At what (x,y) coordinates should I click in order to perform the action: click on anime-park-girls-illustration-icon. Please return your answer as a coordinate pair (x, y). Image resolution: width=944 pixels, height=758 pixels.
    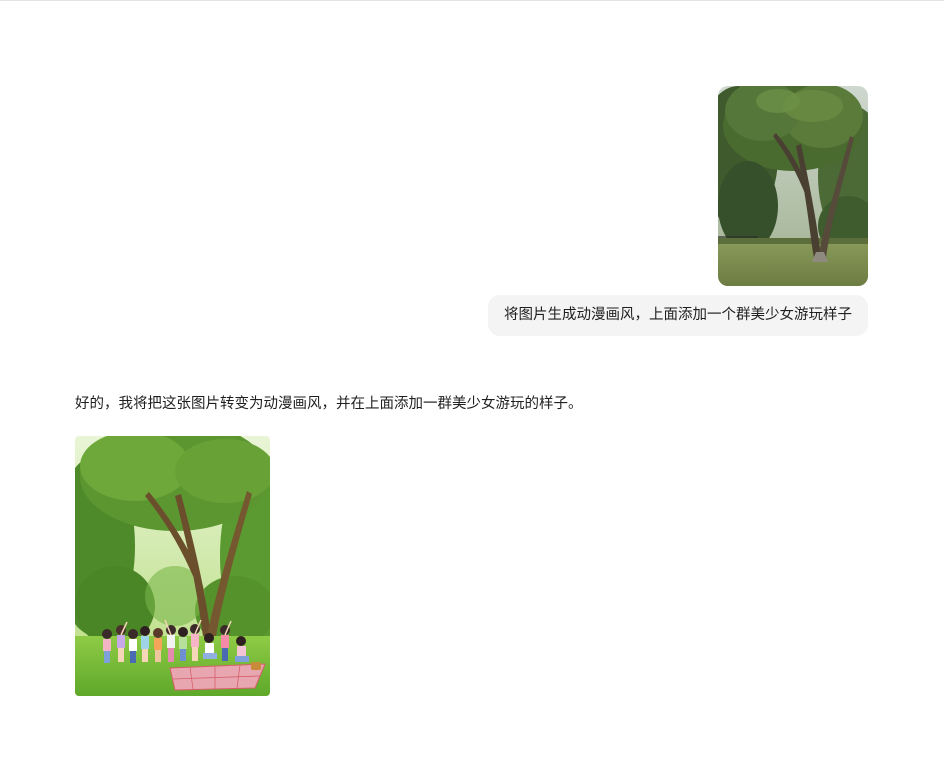
    Looking at the image, I should click on (172, 566).